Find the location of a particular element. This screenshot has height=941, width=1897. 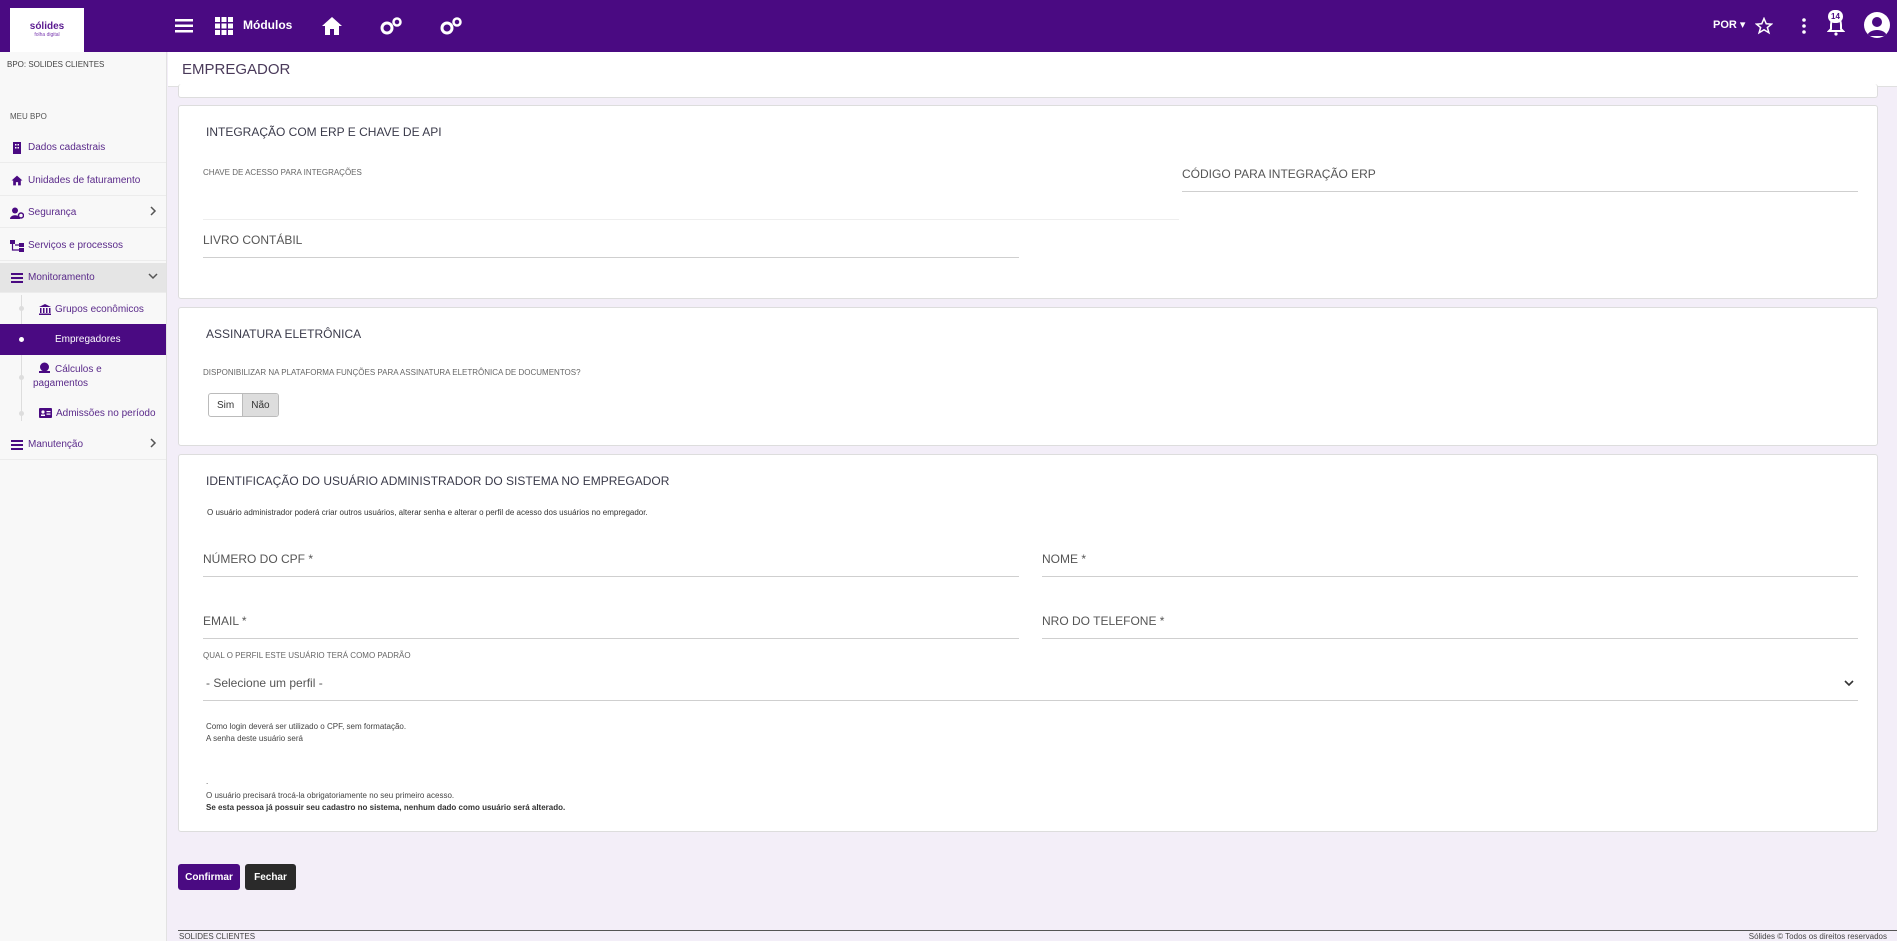

page-header: EMPREGADOR is located at coordinates (1032, 69).